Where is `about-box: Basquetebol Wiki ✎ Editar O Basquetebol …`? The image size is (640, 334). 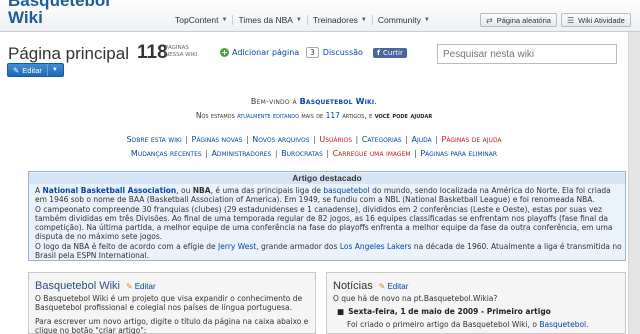 about-box: Basquetebol Wiki ✎ Editar O Basquetebol … is located at coordinates (172, 303).